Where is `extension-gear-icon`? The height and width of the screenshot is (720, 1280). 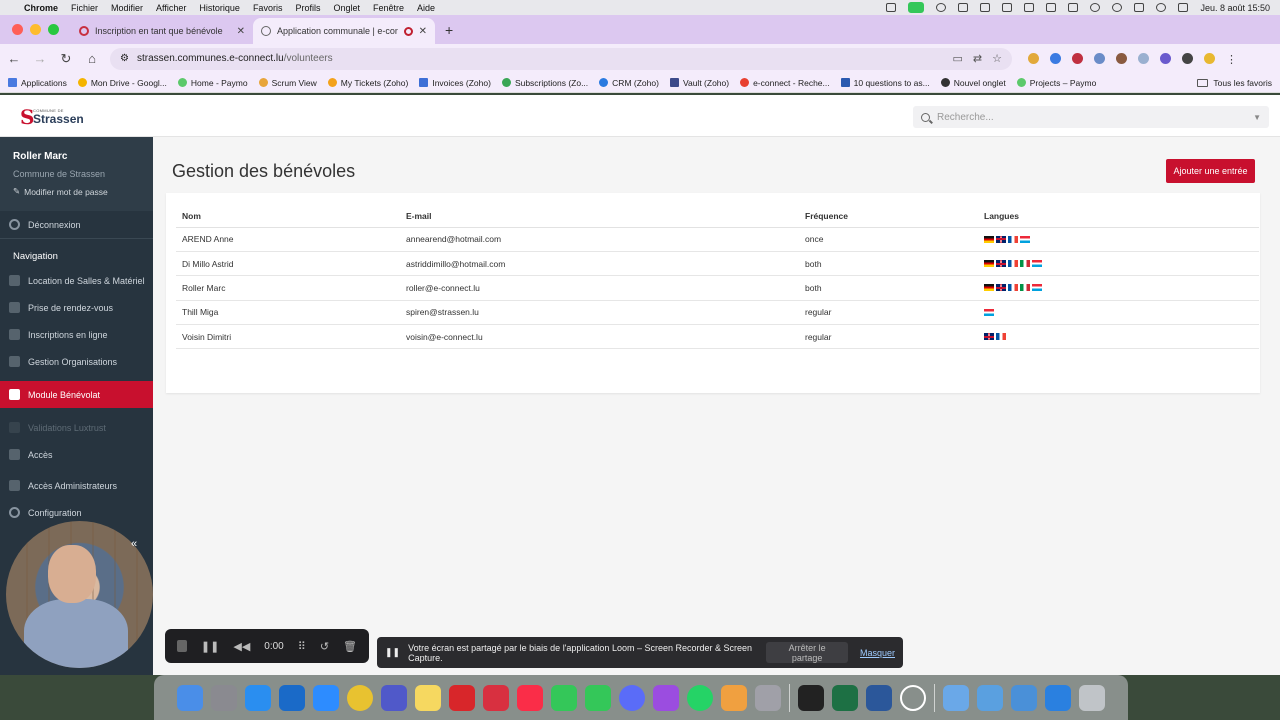
extension-gear-icon is located at coordinates (1165, 58).